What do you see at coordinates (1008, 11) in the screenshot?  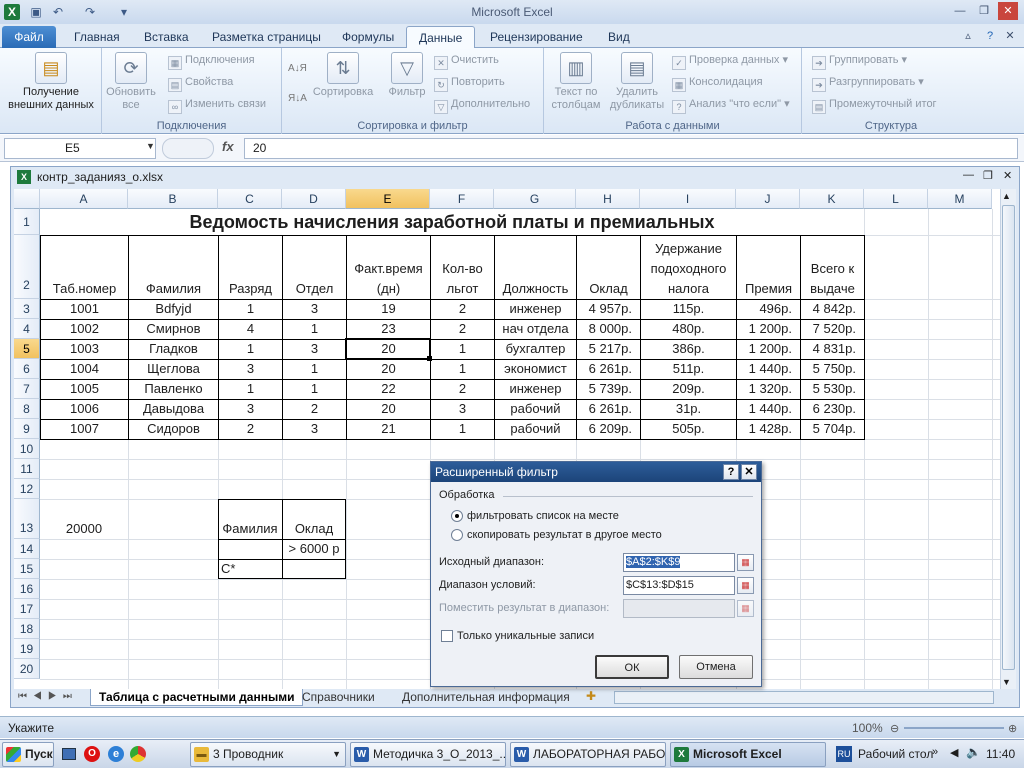 I see `close-button: ✕` at bounding box center [1008, 11].